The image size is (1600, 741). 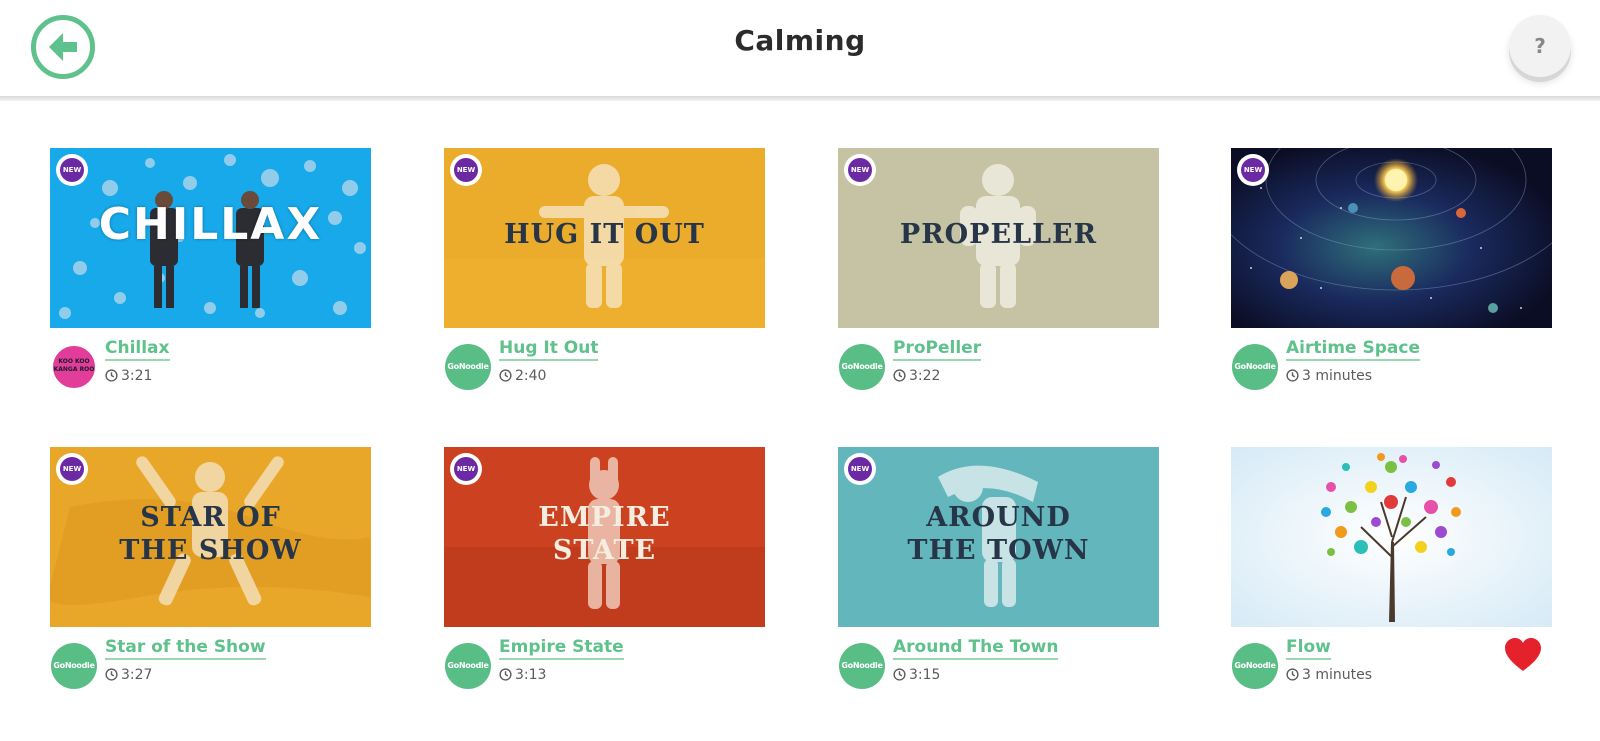 What do you see at coordinates (1308, 648) in the screenshot?
I see `video-title-link: Flow` at bounding box center [1308, 648].